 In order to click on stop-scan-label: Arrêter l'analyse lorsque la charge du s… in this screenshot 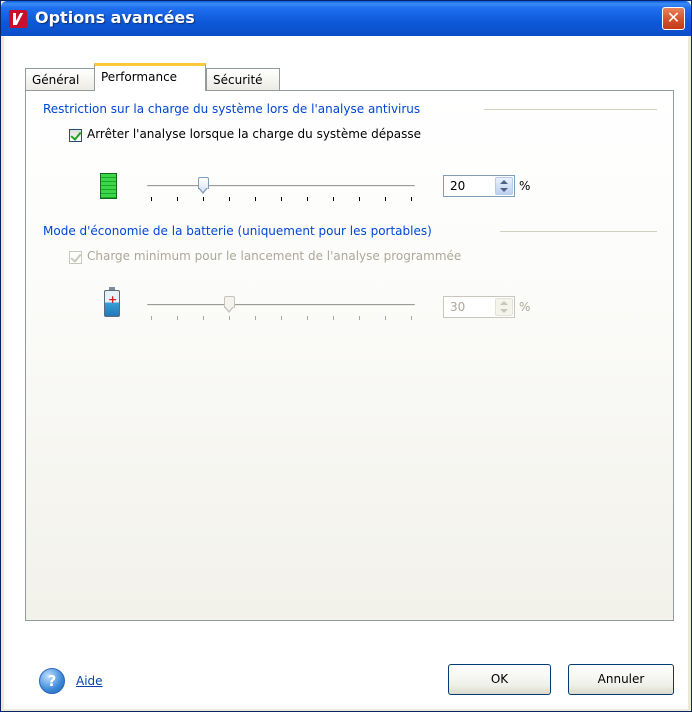, I will do `click(254, 134)`.